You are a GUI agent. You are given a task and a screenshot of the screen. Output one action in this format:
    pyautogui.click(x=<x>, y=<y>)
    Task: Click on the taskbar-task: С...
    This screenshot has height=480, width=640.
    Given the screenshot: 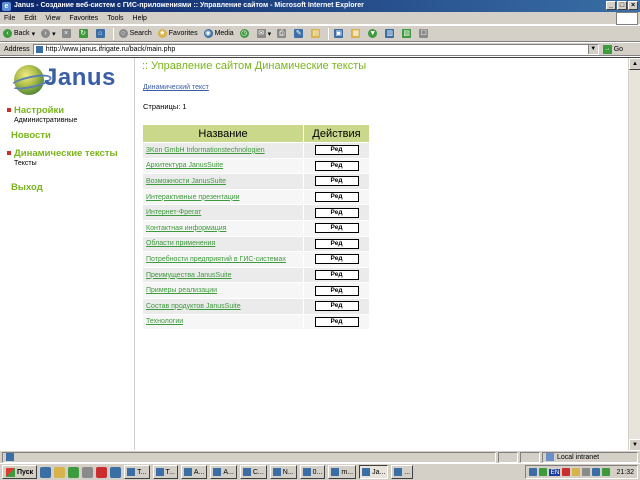 What is the action you would take?
    pyautogui.click(x=253, y=472)
    